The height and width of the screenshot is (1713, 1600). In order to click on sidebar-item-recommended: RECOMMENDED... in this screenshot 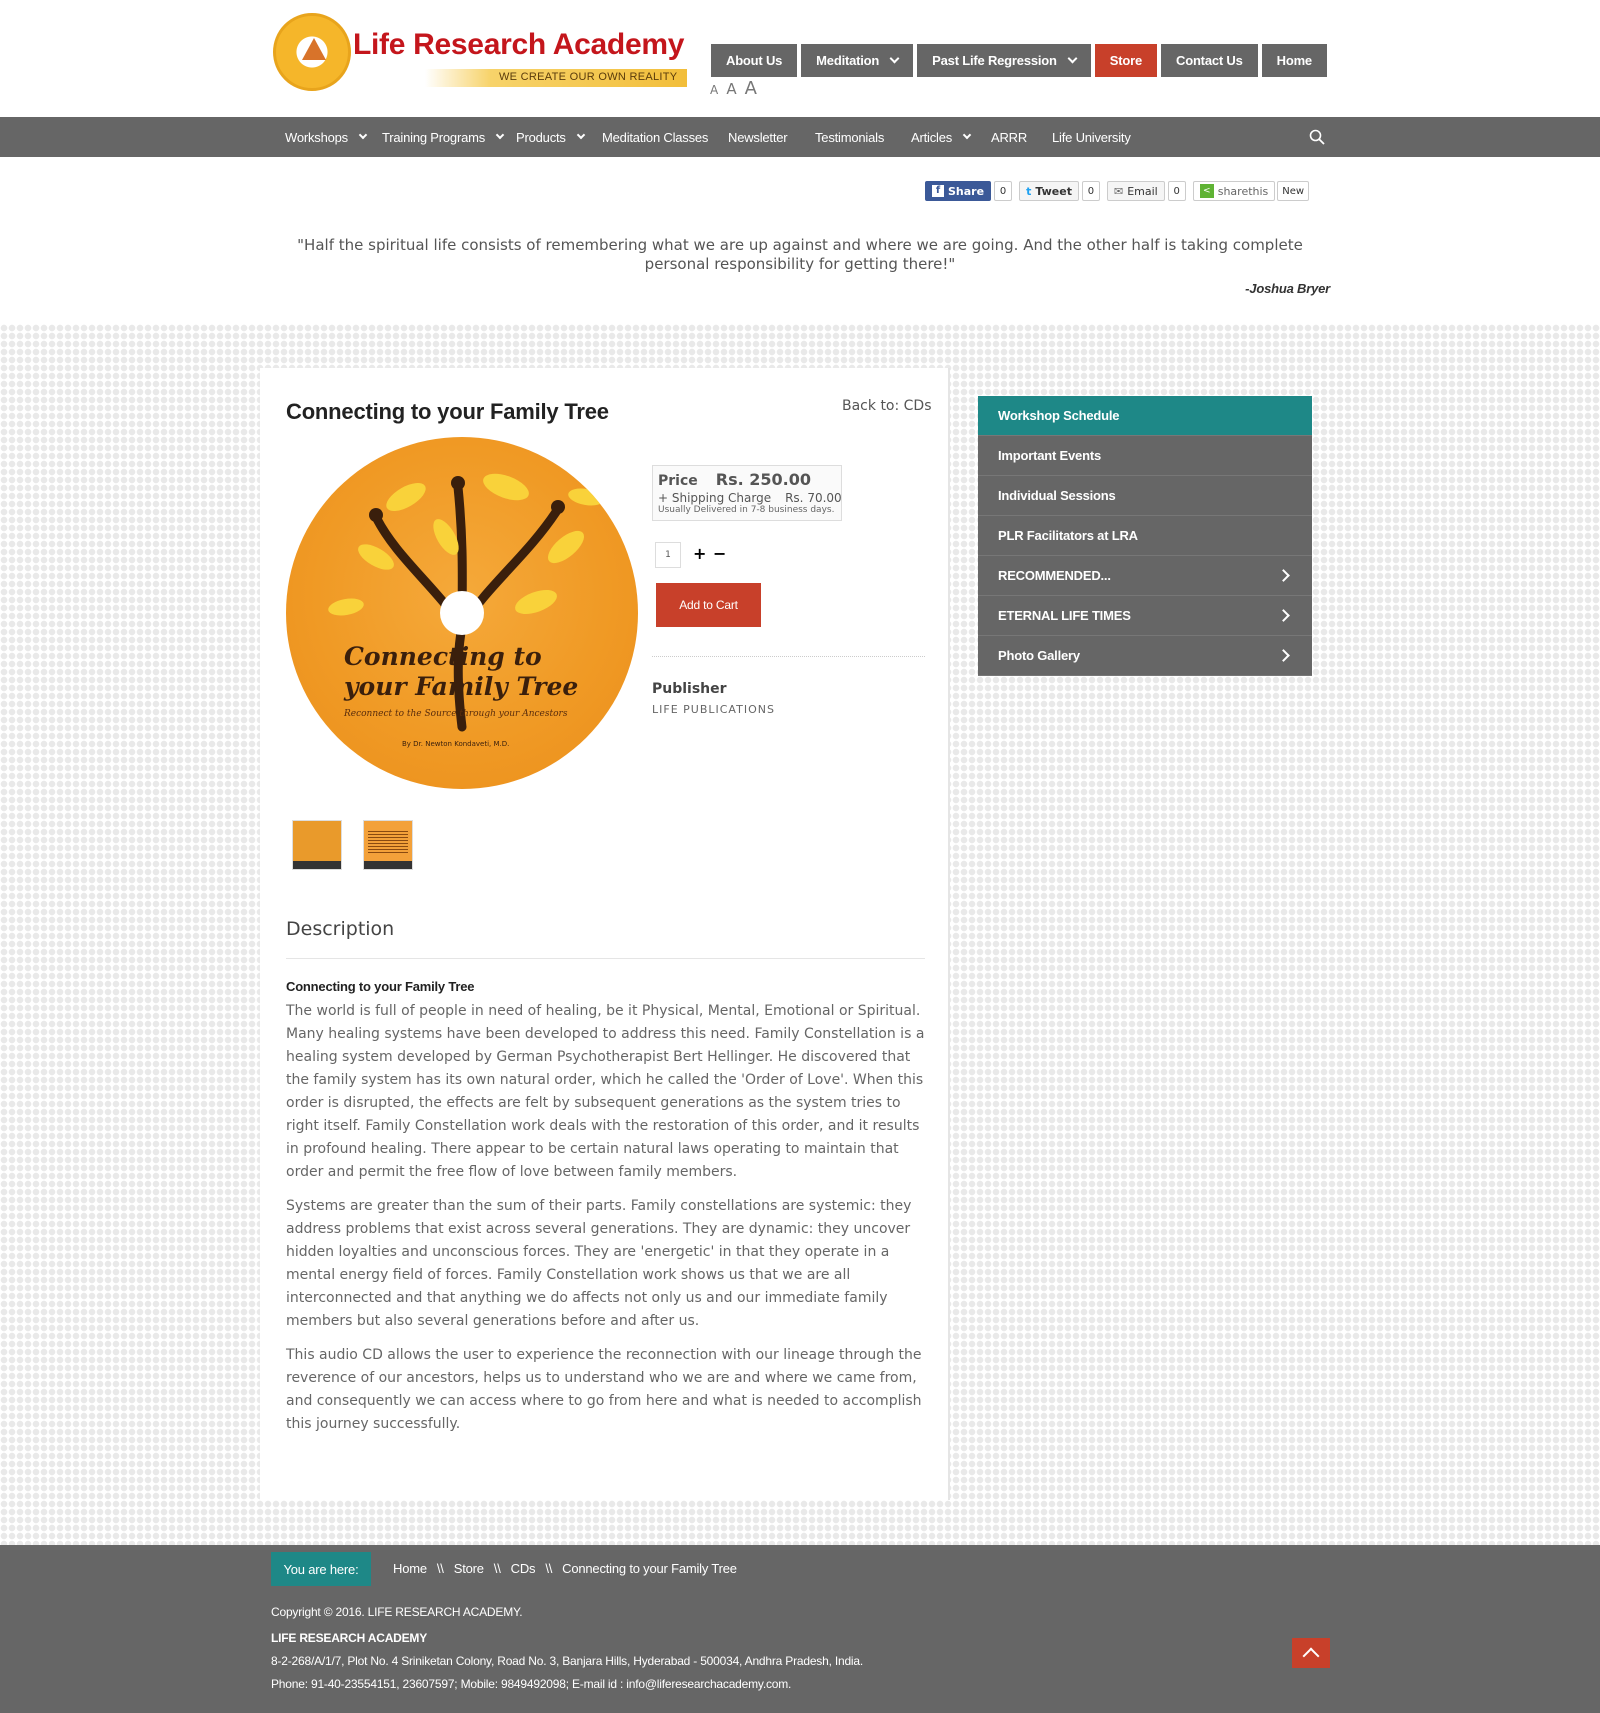, I will do `click(1145, 576)`.